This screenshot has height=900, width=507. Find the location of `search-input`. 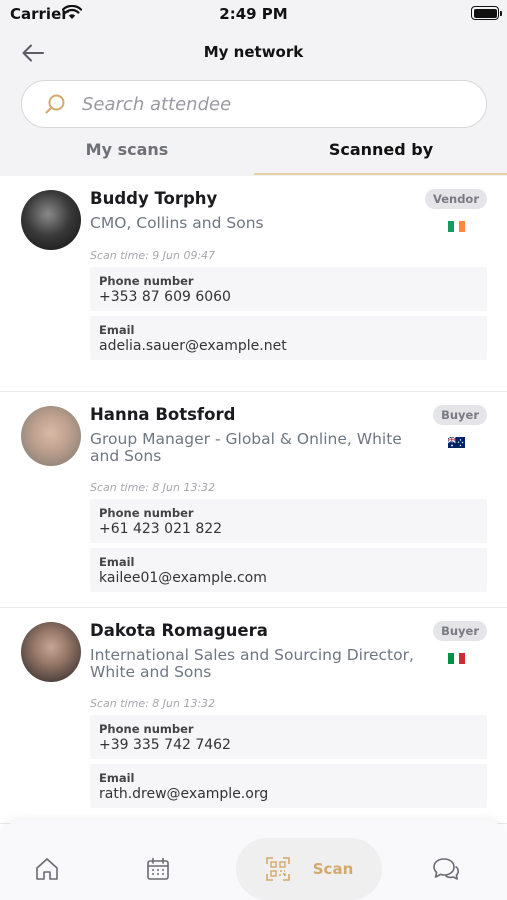

search-input is located at coordinates (272, 104).